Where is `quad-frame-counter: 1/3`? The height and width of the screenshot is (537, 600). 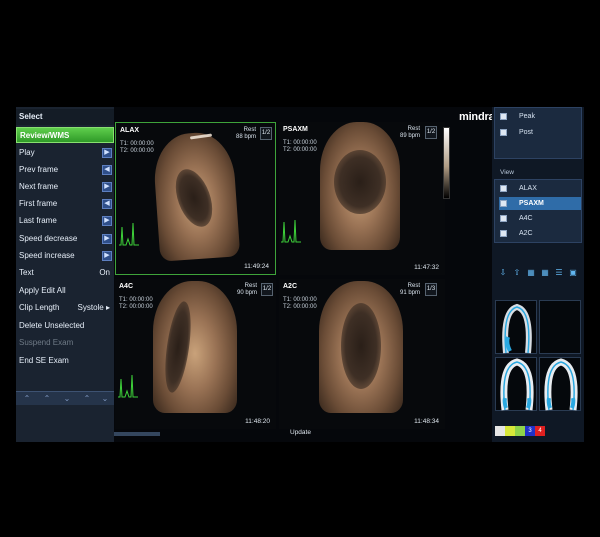 quad-frame-counter: 1/3 is located at coordinates (431, 289).